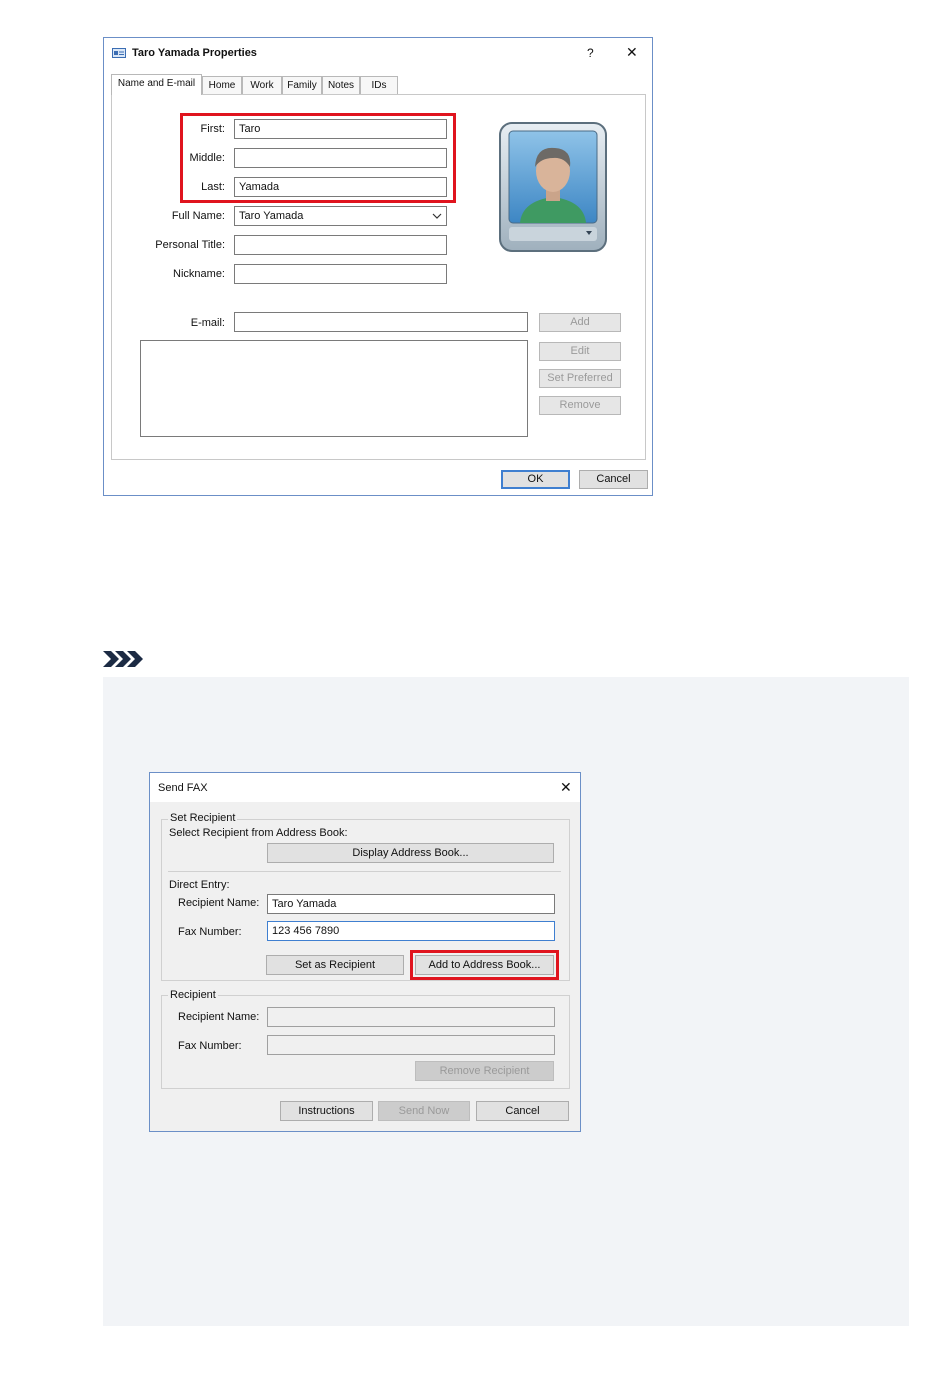 Image resolution: width=950 pixels, height=1397 pixels. Describe the element at coordinates (210, 1046) in the screenshot. I see `fax-number-label-2: Fax Number:` at that location.